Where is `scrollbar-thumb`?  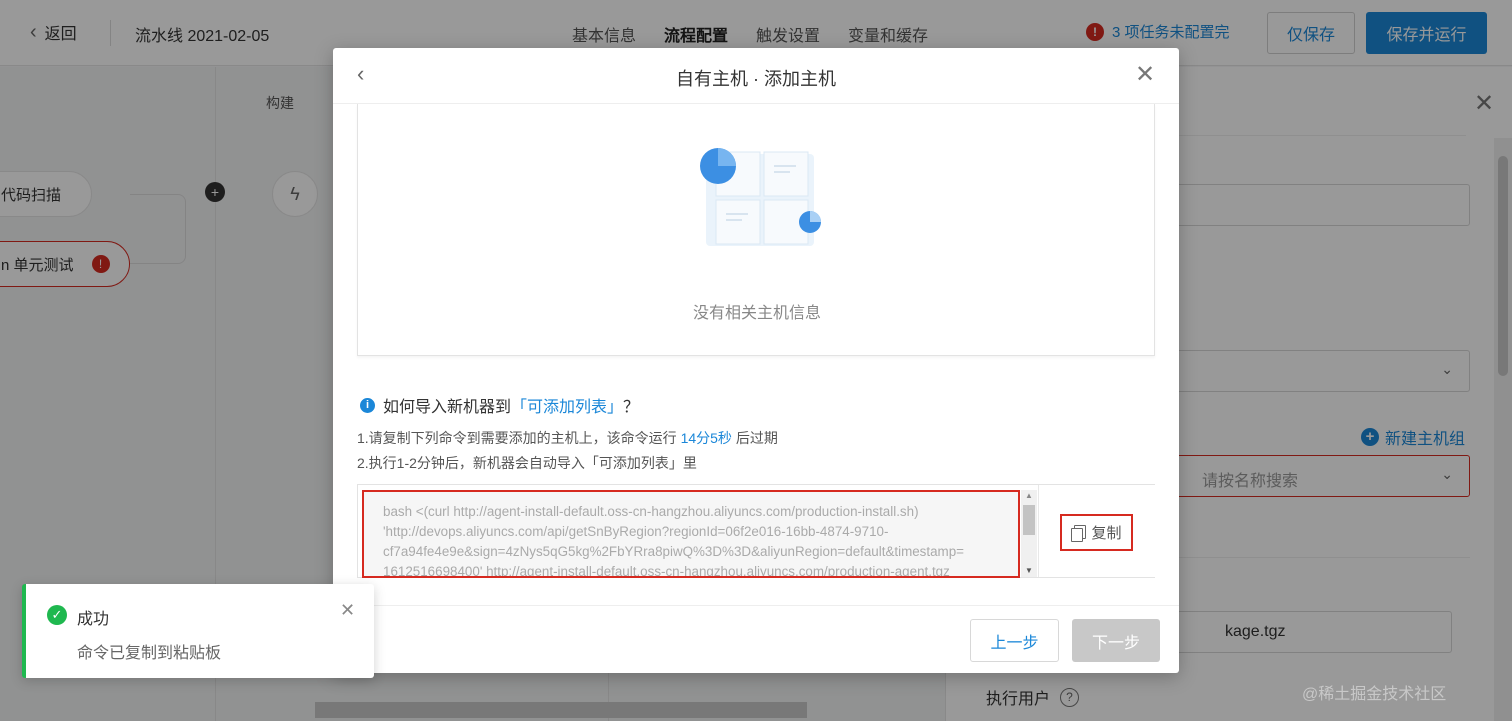 scrollbar-thumb is located at coordinates (1029, 520).